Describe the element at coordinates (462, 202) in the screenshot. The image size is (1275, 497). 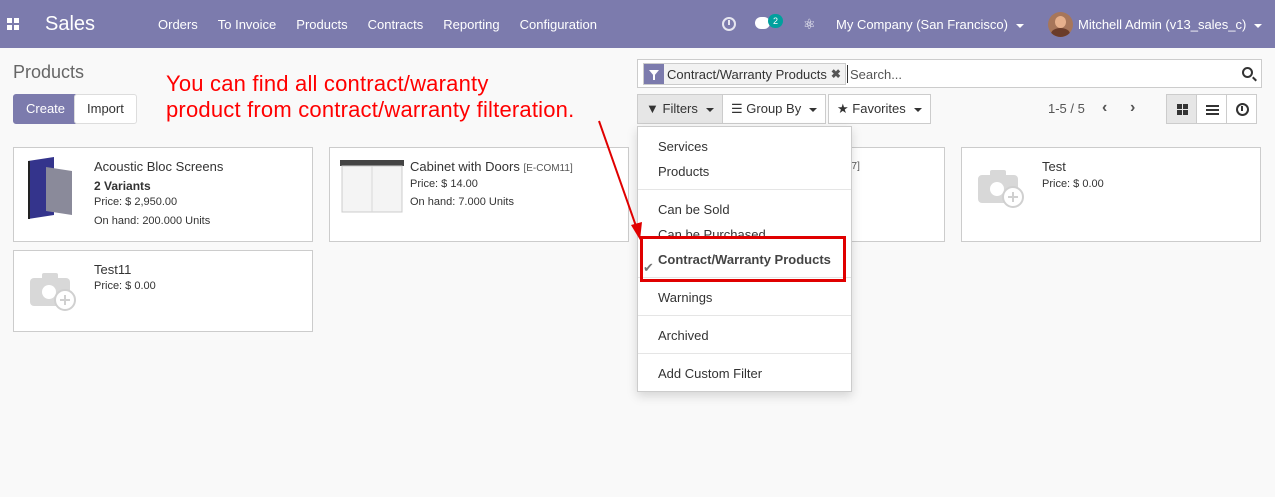
I see `card-on-hand: On hand: 7.000 Units` at that location.